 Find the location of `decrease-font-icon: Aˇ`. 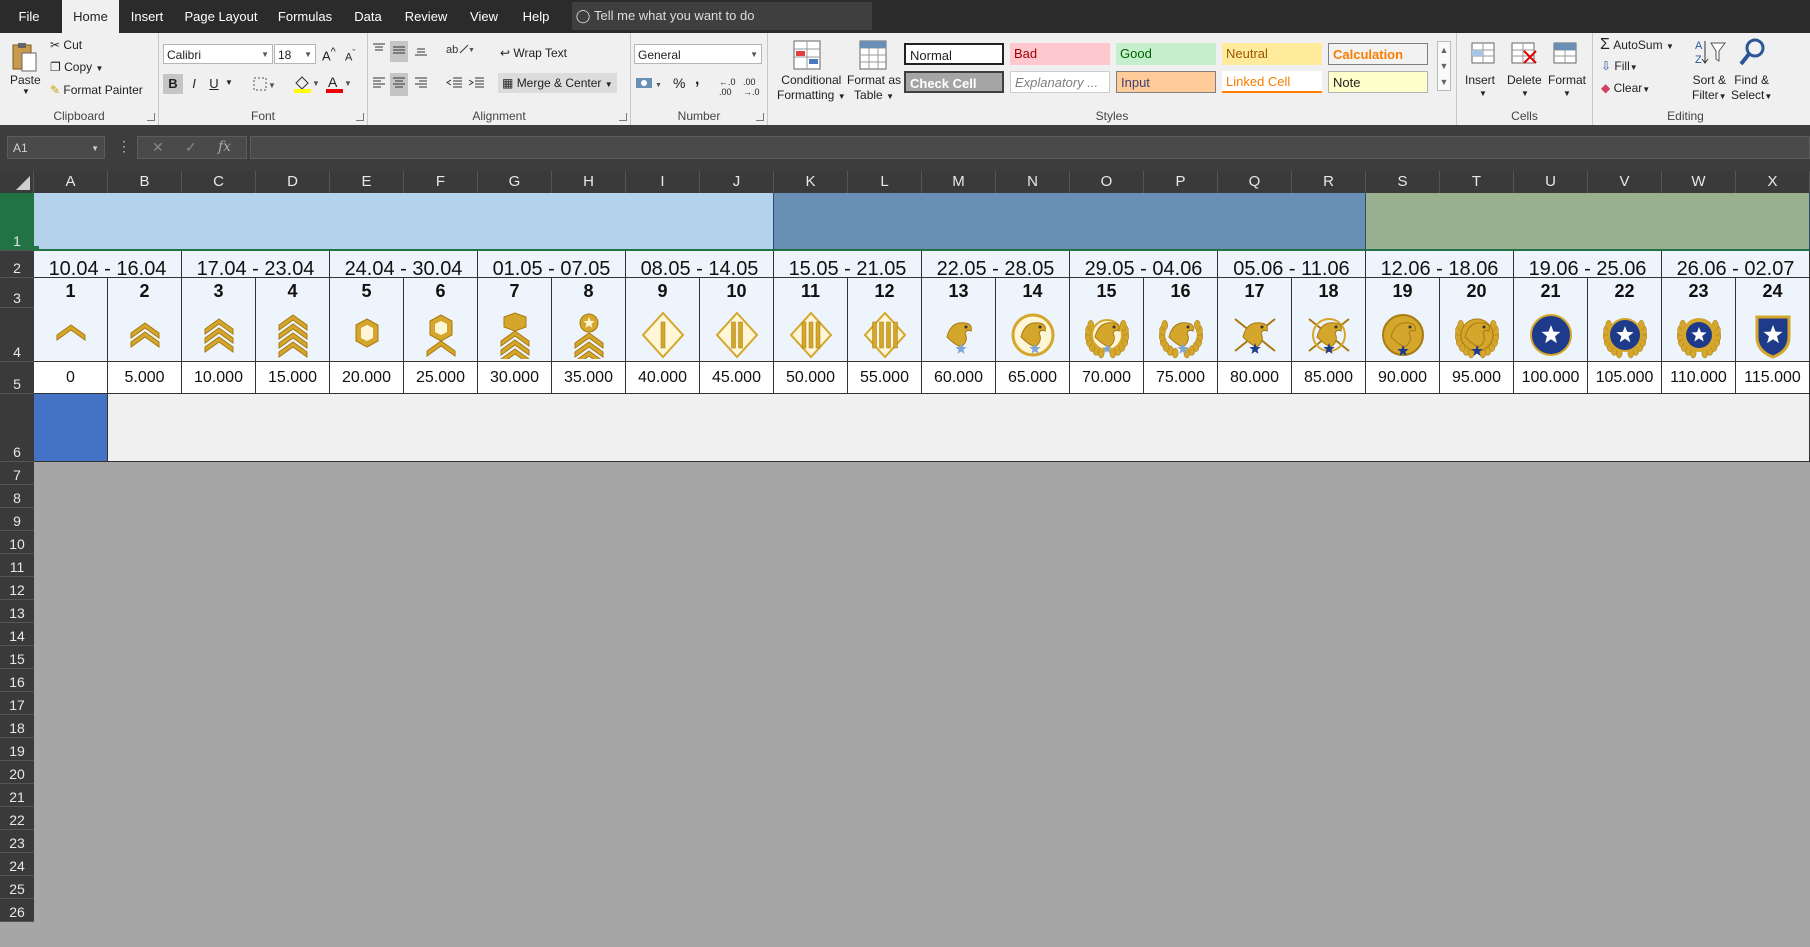

decrease-font-icon: Aˇ is located at coordinates (350, 56).